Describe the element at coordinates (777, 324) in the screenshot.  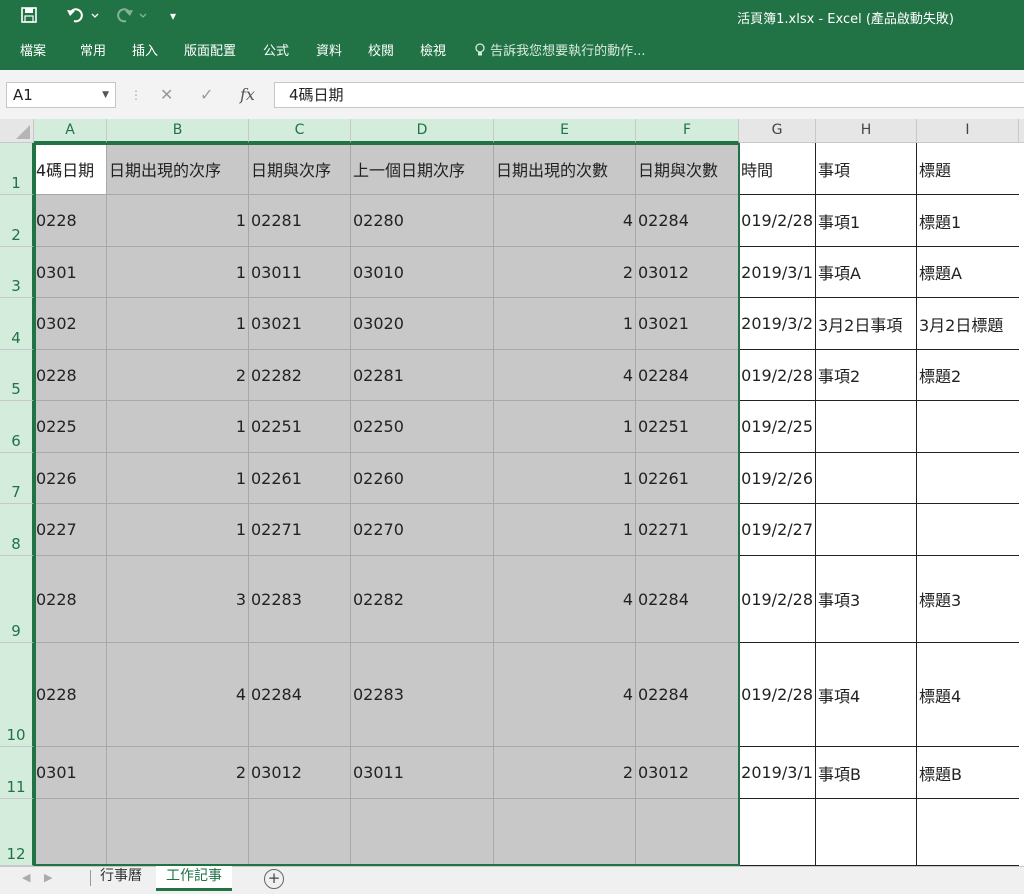
I see `cell-g4: 2019/3/2` at that location.